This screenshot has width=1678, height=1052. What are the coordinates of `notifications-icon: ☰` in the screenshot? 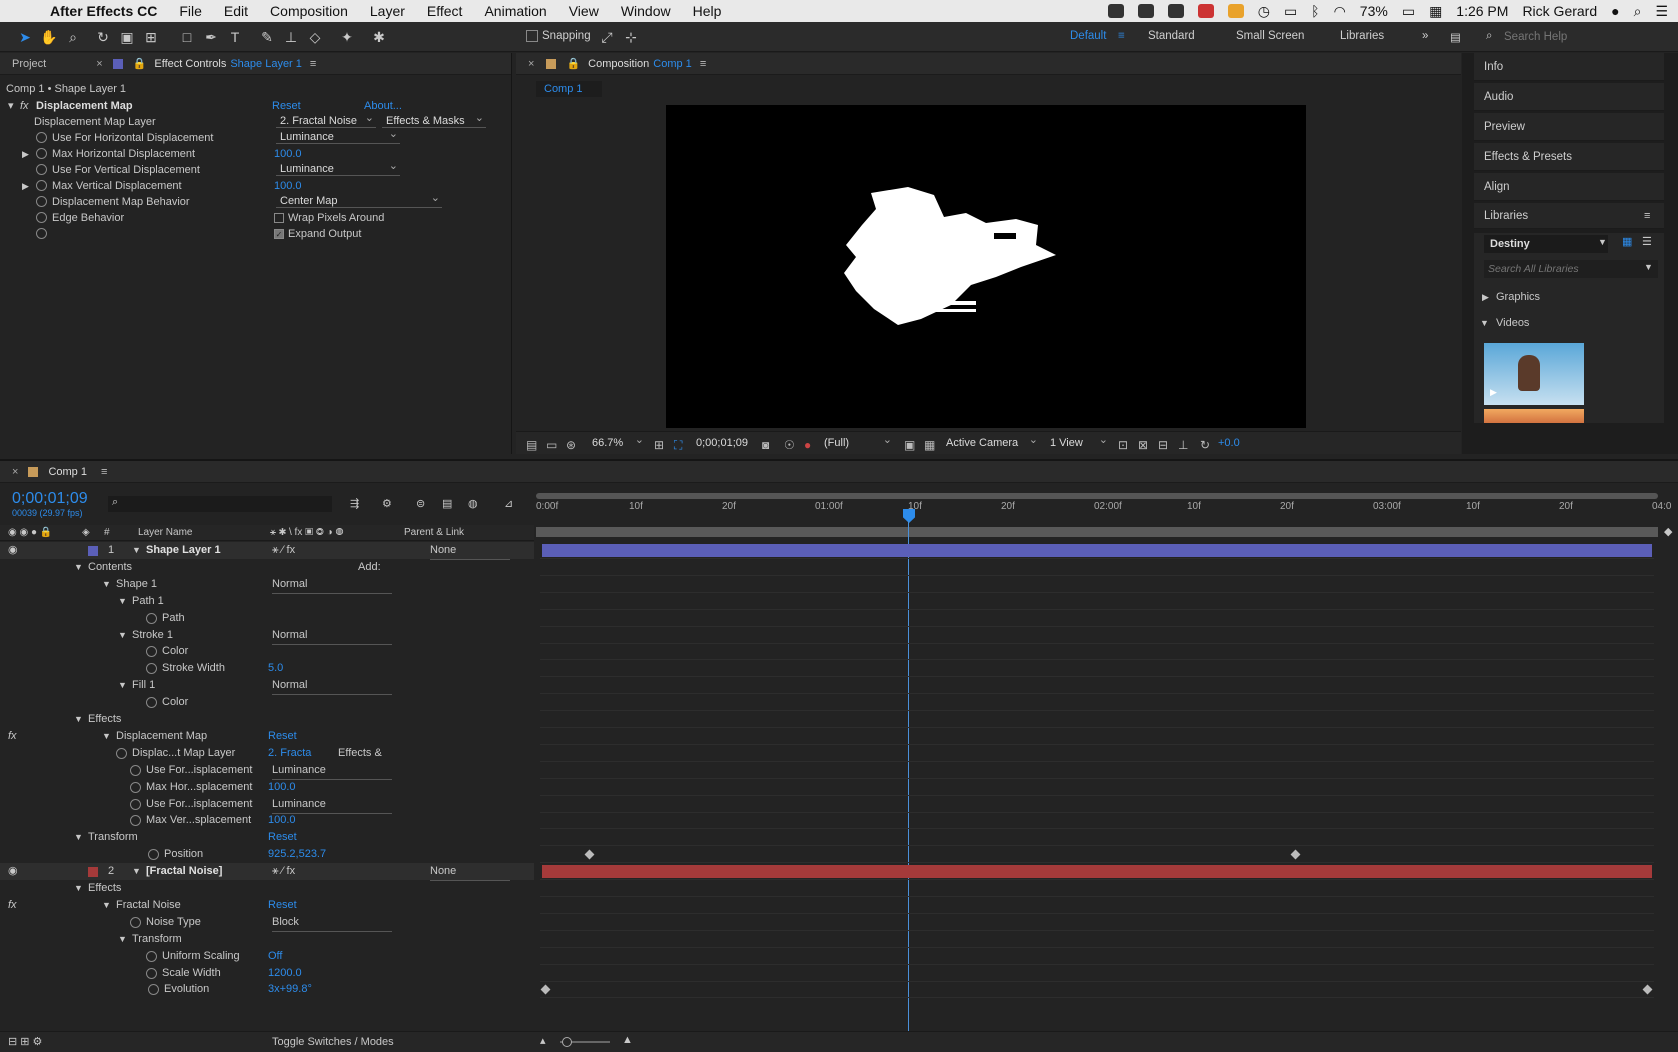 It's located at (1661, 11).